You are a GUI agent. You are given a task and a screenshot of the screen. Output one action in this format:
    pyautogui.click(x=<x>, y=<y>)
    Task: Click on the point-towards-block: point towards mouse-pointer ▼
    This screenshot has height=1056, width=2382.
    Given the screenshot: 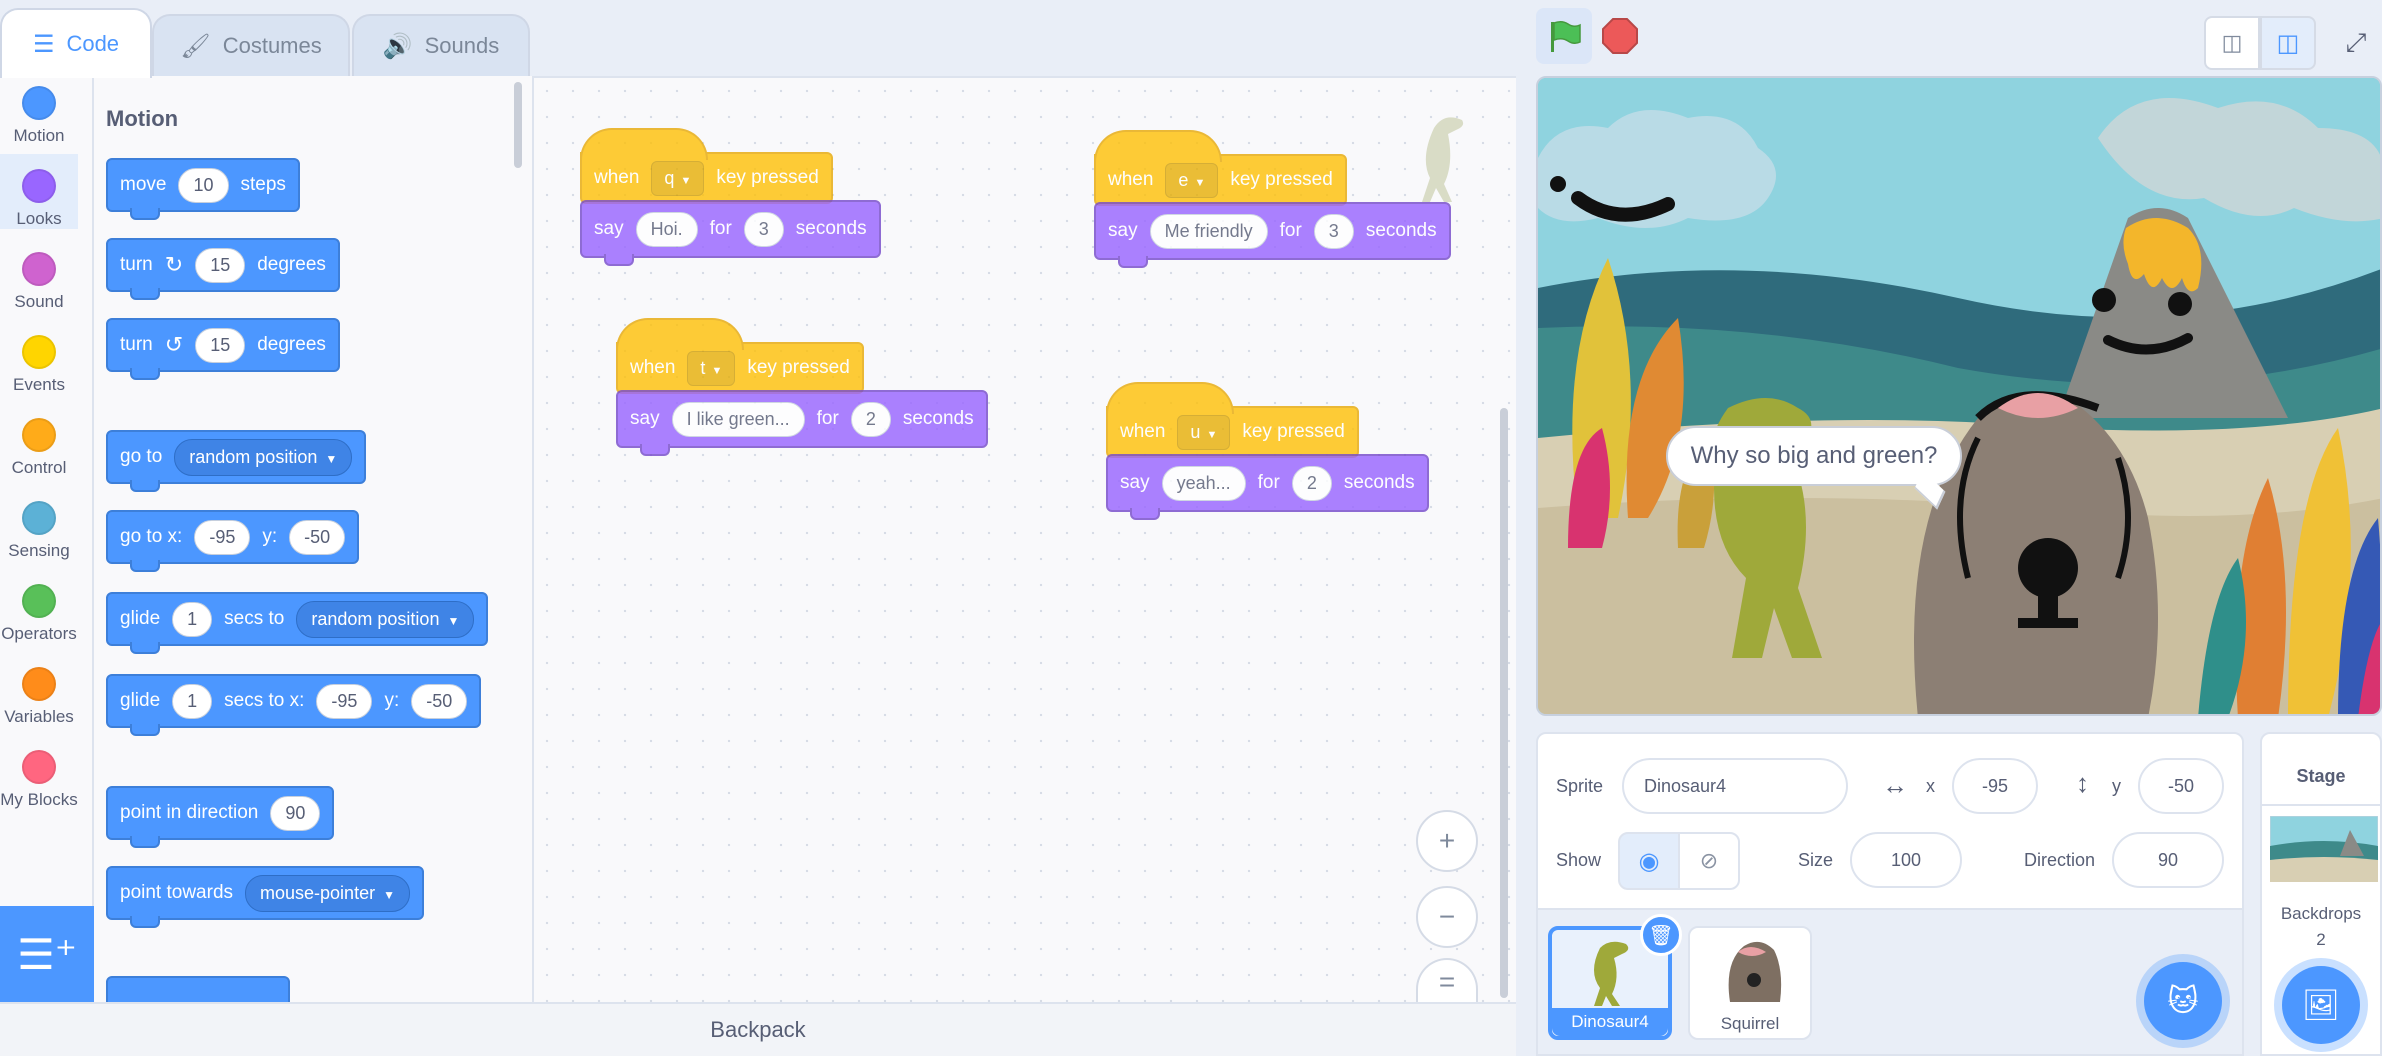 What is the action you would take?
    pyautogui.click(x=265, y=897)
    